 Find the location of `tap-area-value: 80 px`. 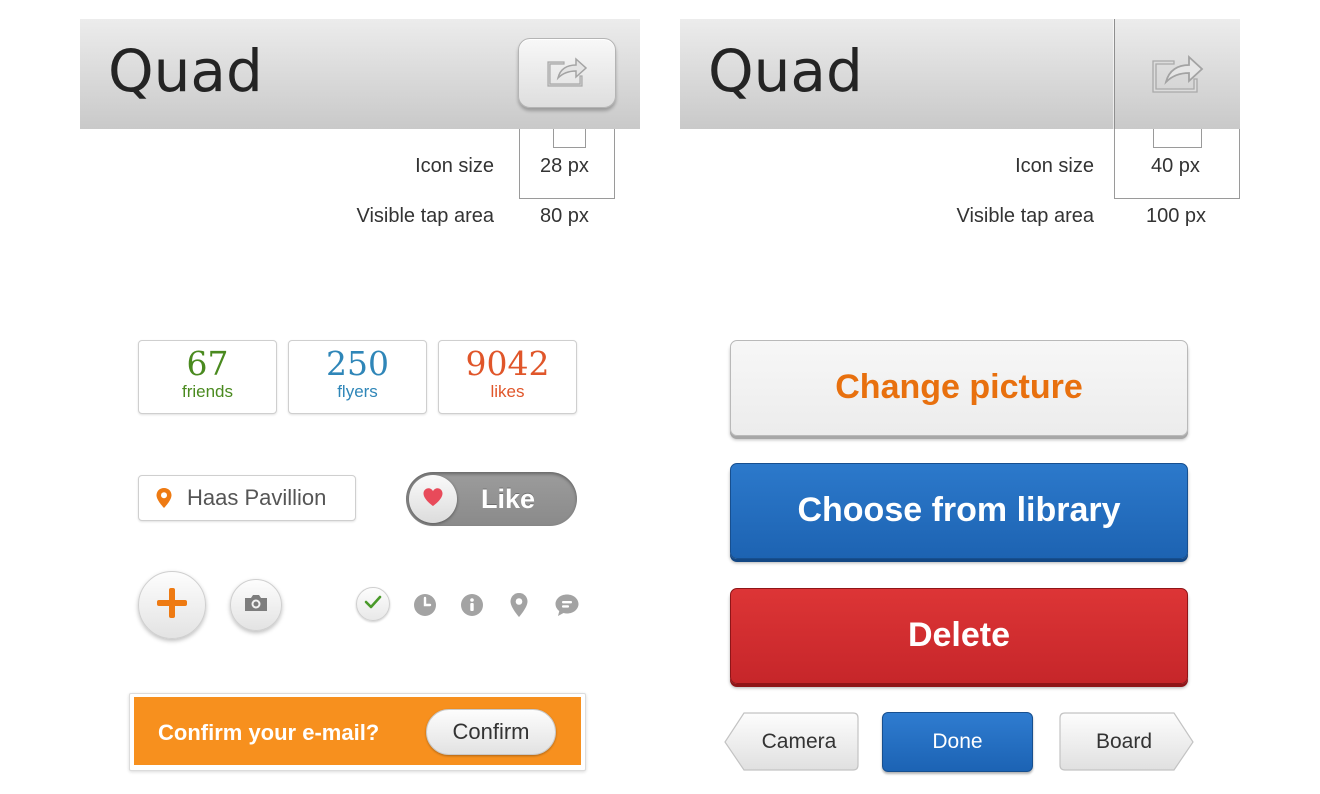

tap-area-value: 80 px is located at coordinates (564, 216).